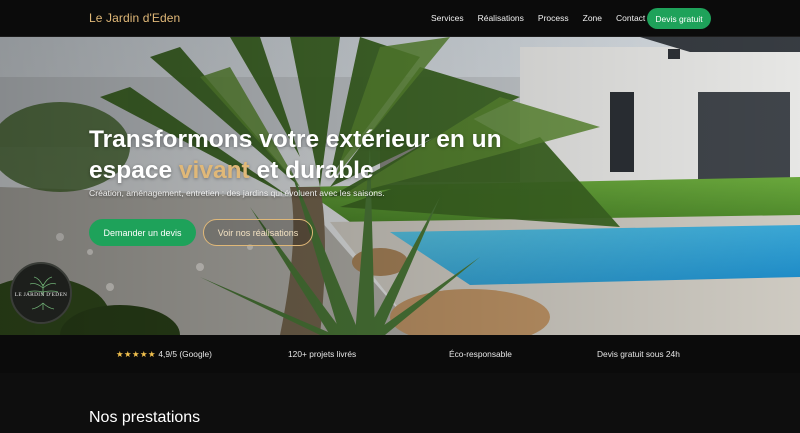 Image resolution: width=800 pixels, height=433 pixels. I want to click on brand-logo-text: Le Jardin d'Eden, so click(134, 18).